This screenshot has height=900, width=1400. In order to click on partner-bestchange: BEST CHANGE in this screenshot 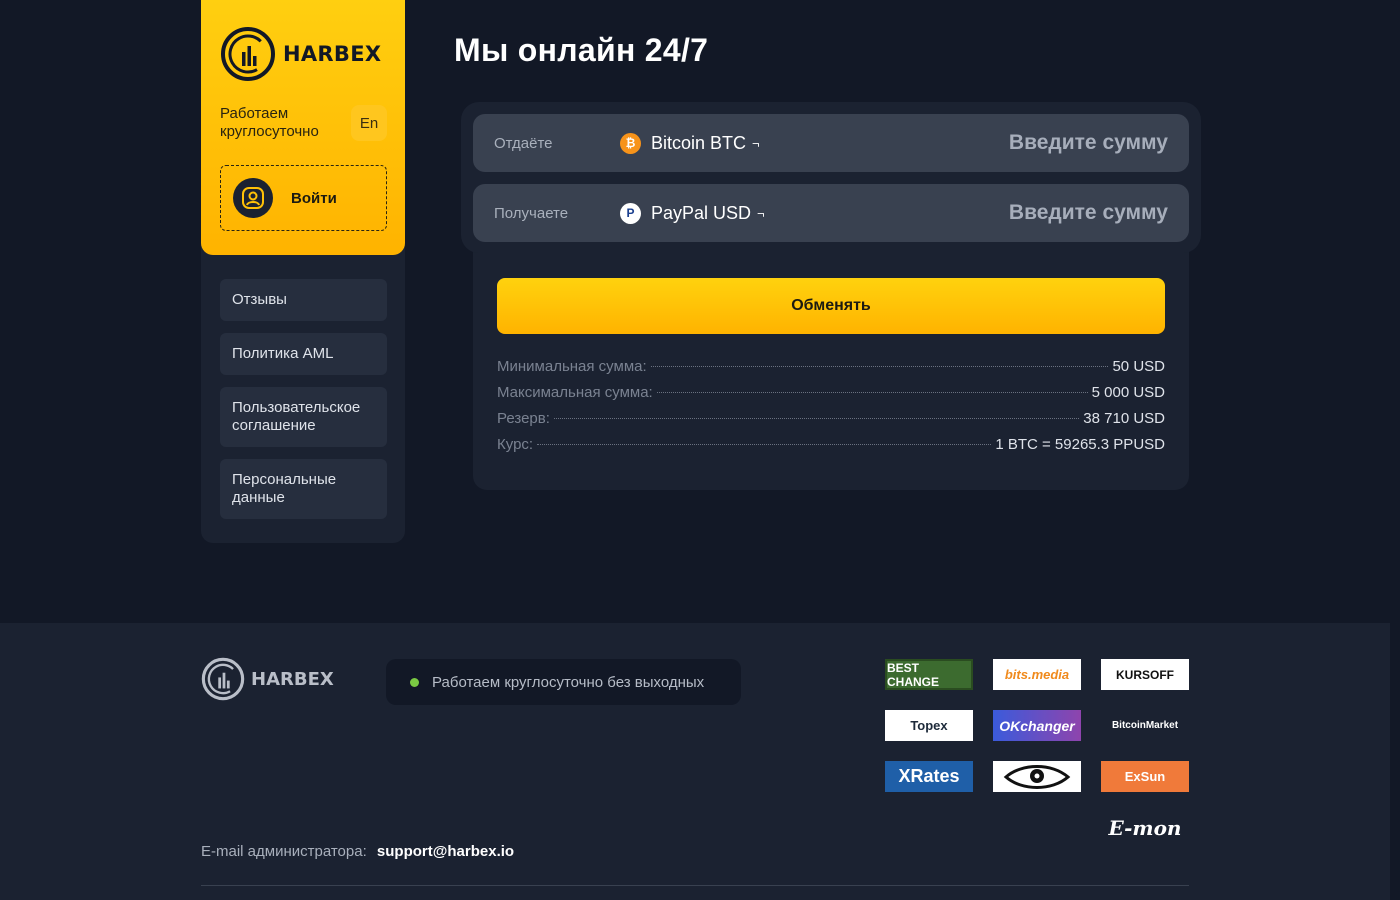, I will do `click(929, 674)`.